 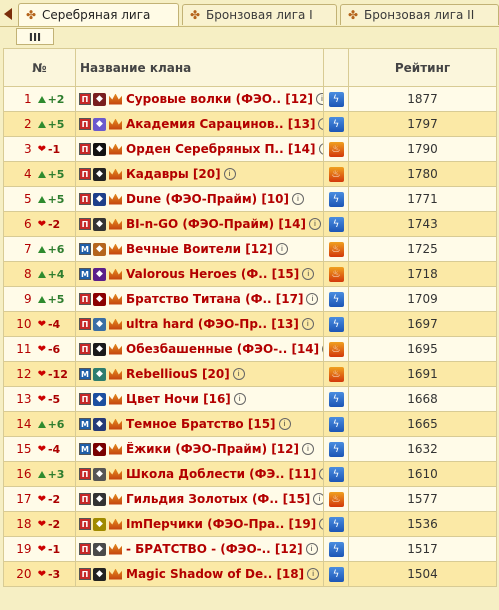 What do you see at coordinates (221, 474) in the screenshot?
I see `clan-name-link: Школа Доблести (ФЭ.. [11]` at bounding box center [221, 474].